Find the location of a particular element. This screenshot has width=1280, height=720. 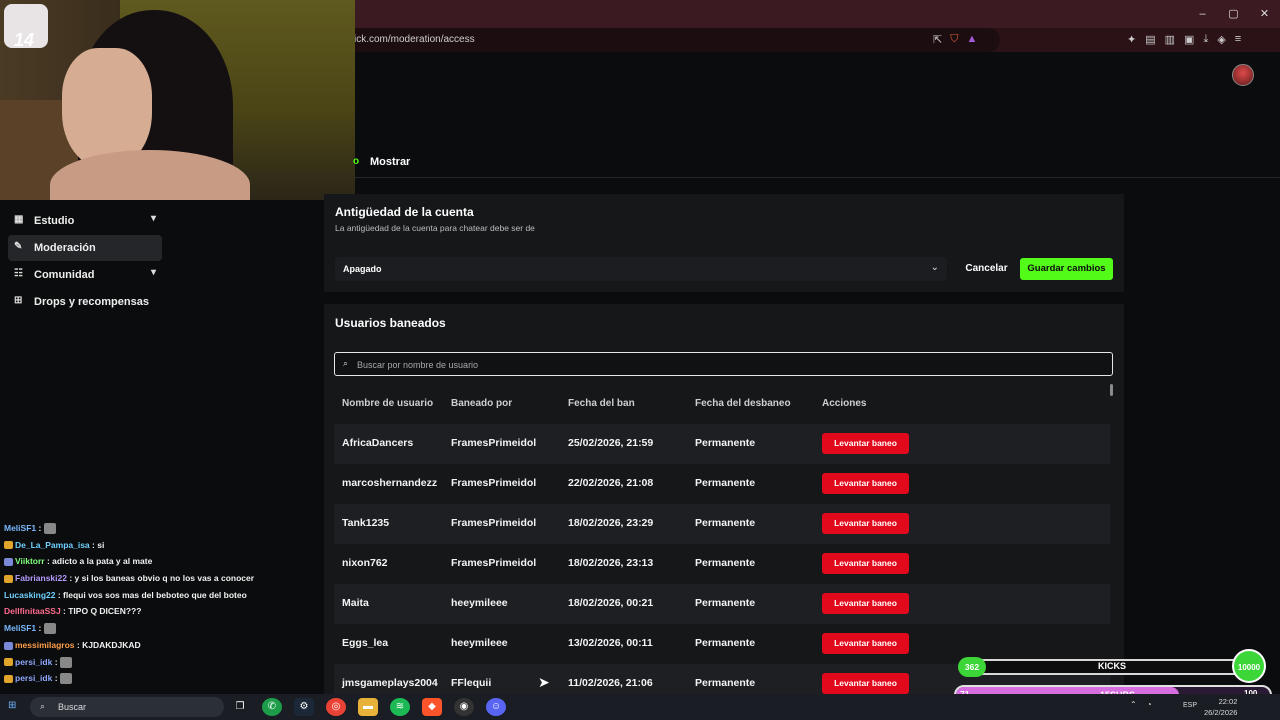

banned-search-input: ⌕ Buscar por nombre de usuario is located at coordinates (723, 364).